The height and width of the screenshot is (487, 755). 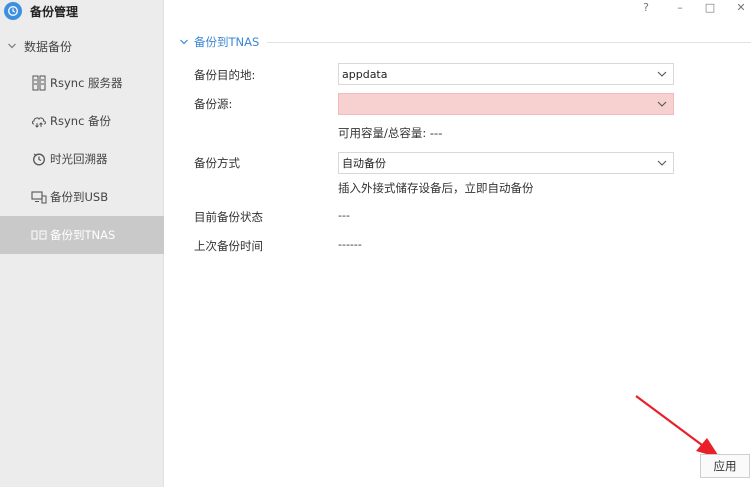 I want to click on app-header: 备份管理, so click(x=82, y=11).